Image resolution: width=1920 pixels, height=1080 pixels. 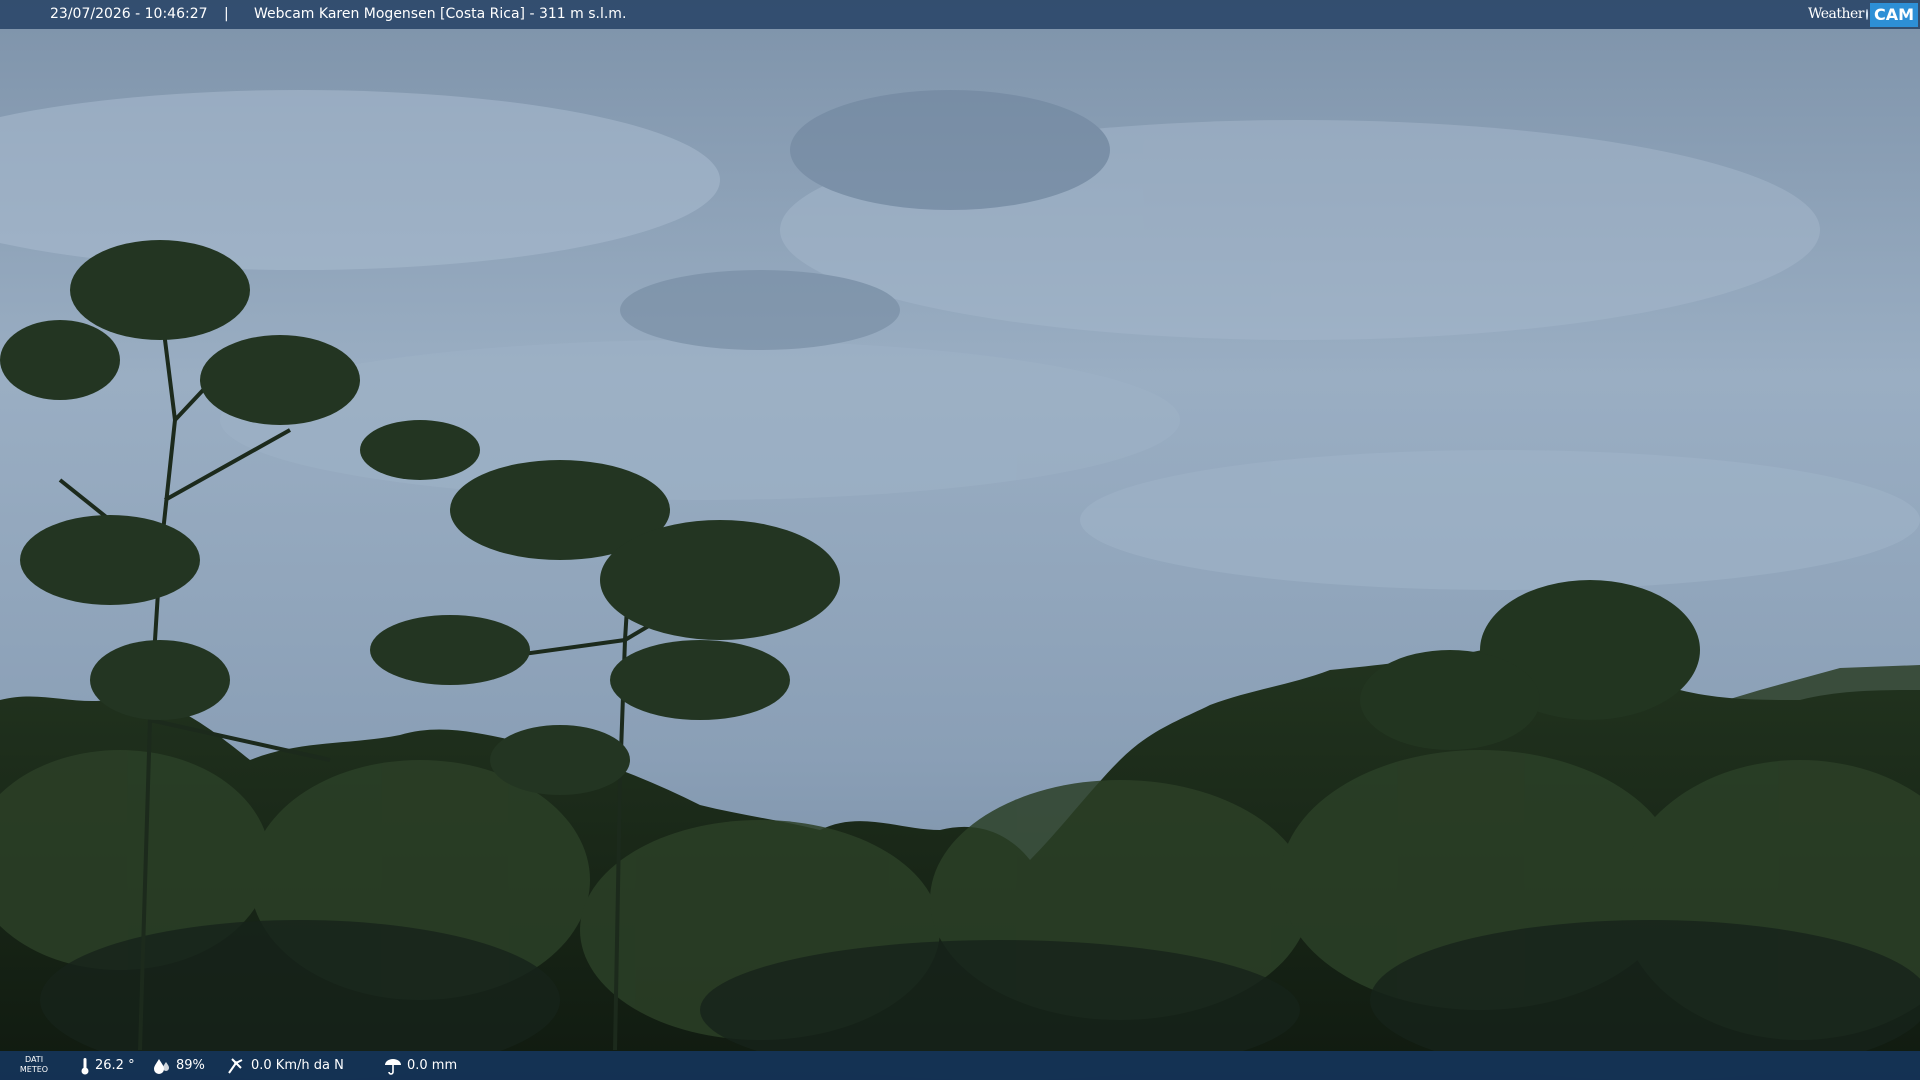 What do you see at coordinates (297, 1065) in the screenshot?
I see `wind-value: 0.0 Km/h da N` at bounding box center [297, 1065].